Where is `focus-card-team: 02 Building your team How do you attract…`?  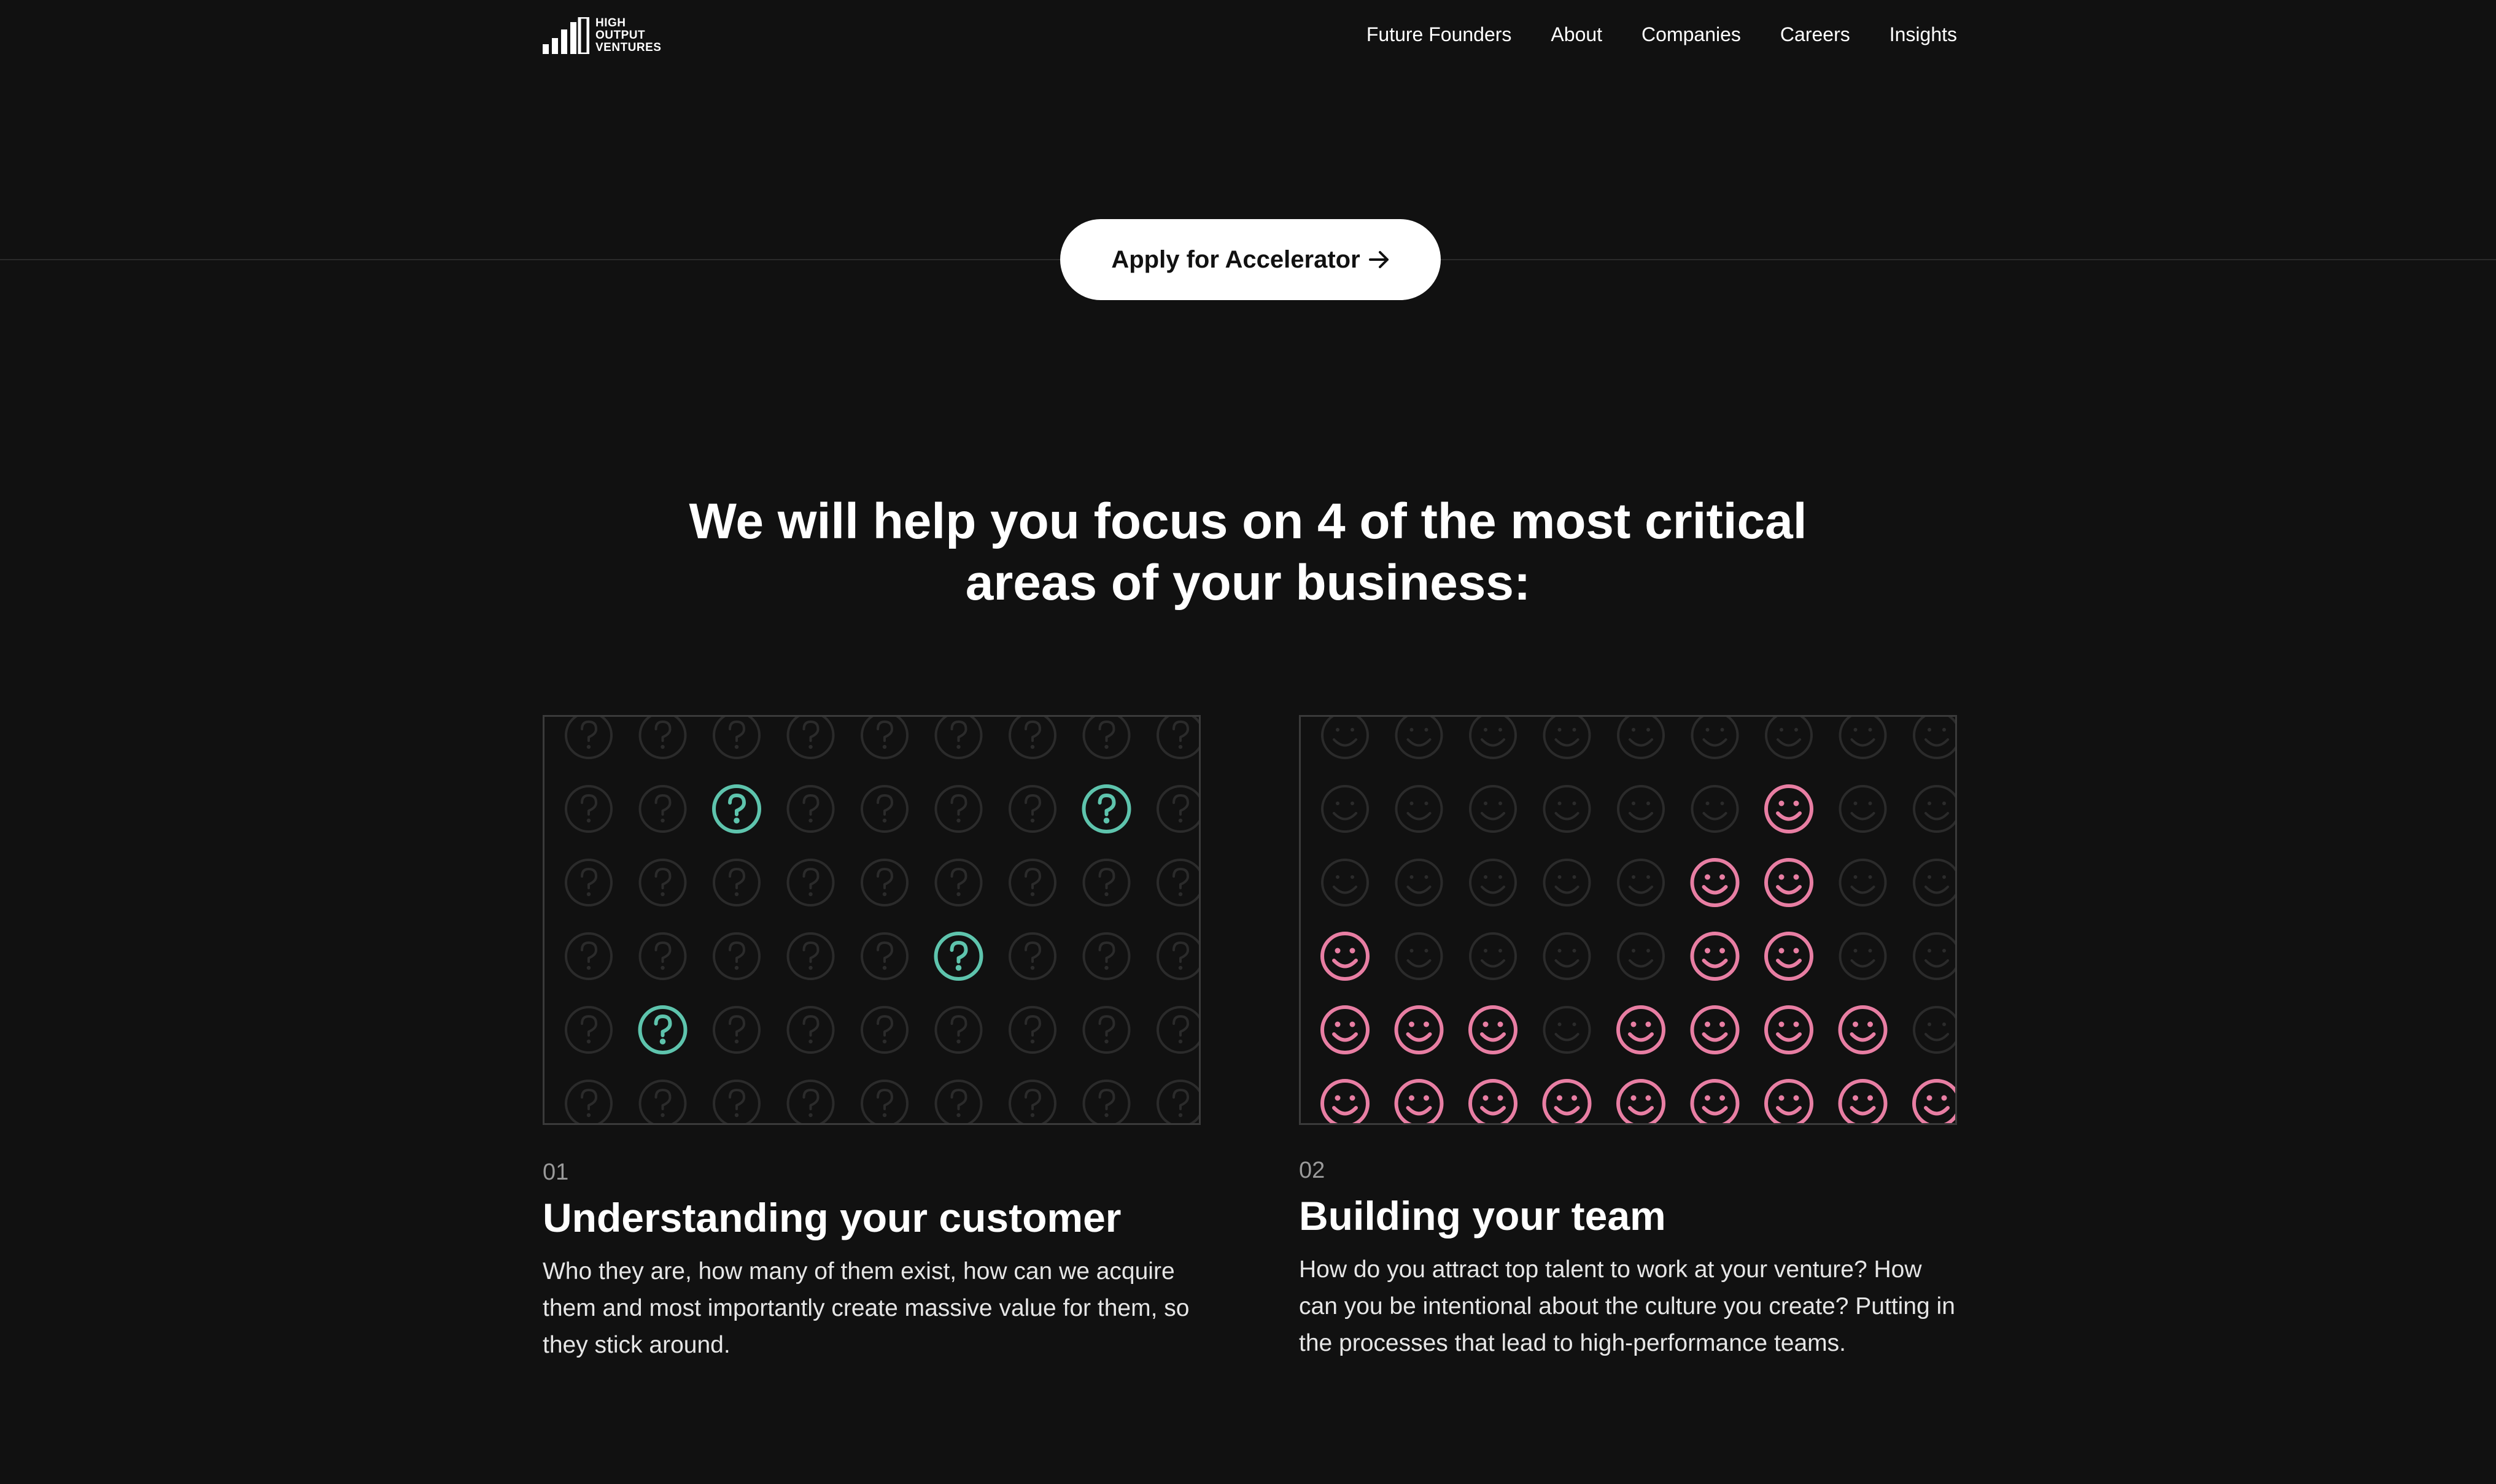
focus-card-team: 02 Building your team How do you attract… is located at coordinates (1628, 1038).